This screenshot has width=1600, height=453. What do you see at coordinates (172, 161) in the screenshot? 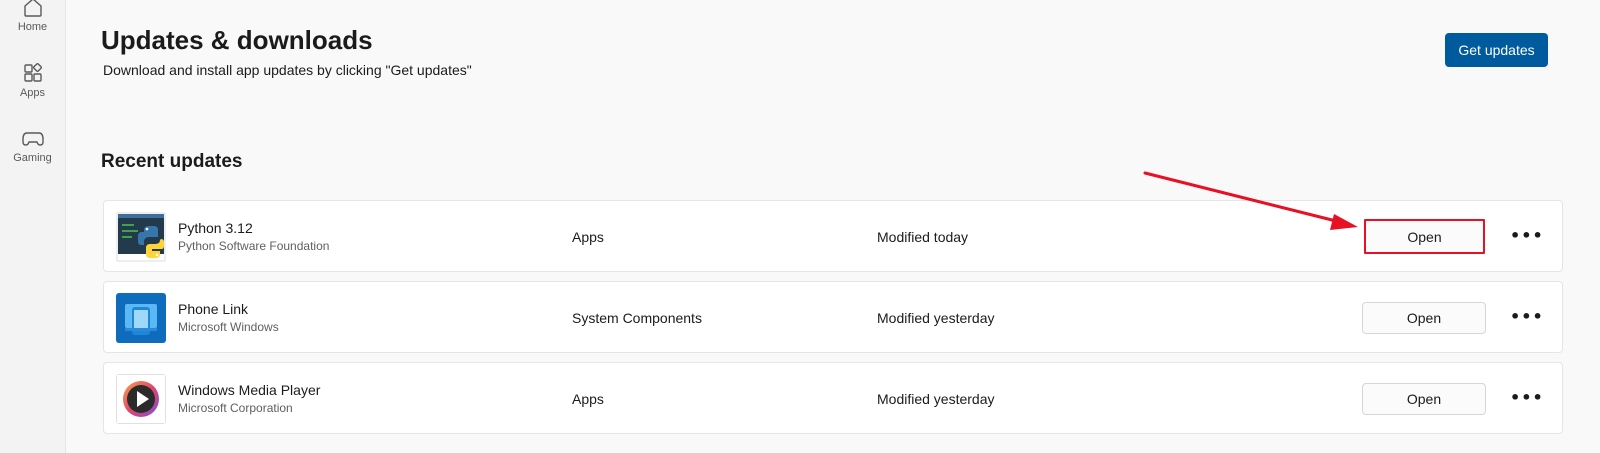
I see `recent-updates-title: Recent updates` at bounding box center [172, 161].